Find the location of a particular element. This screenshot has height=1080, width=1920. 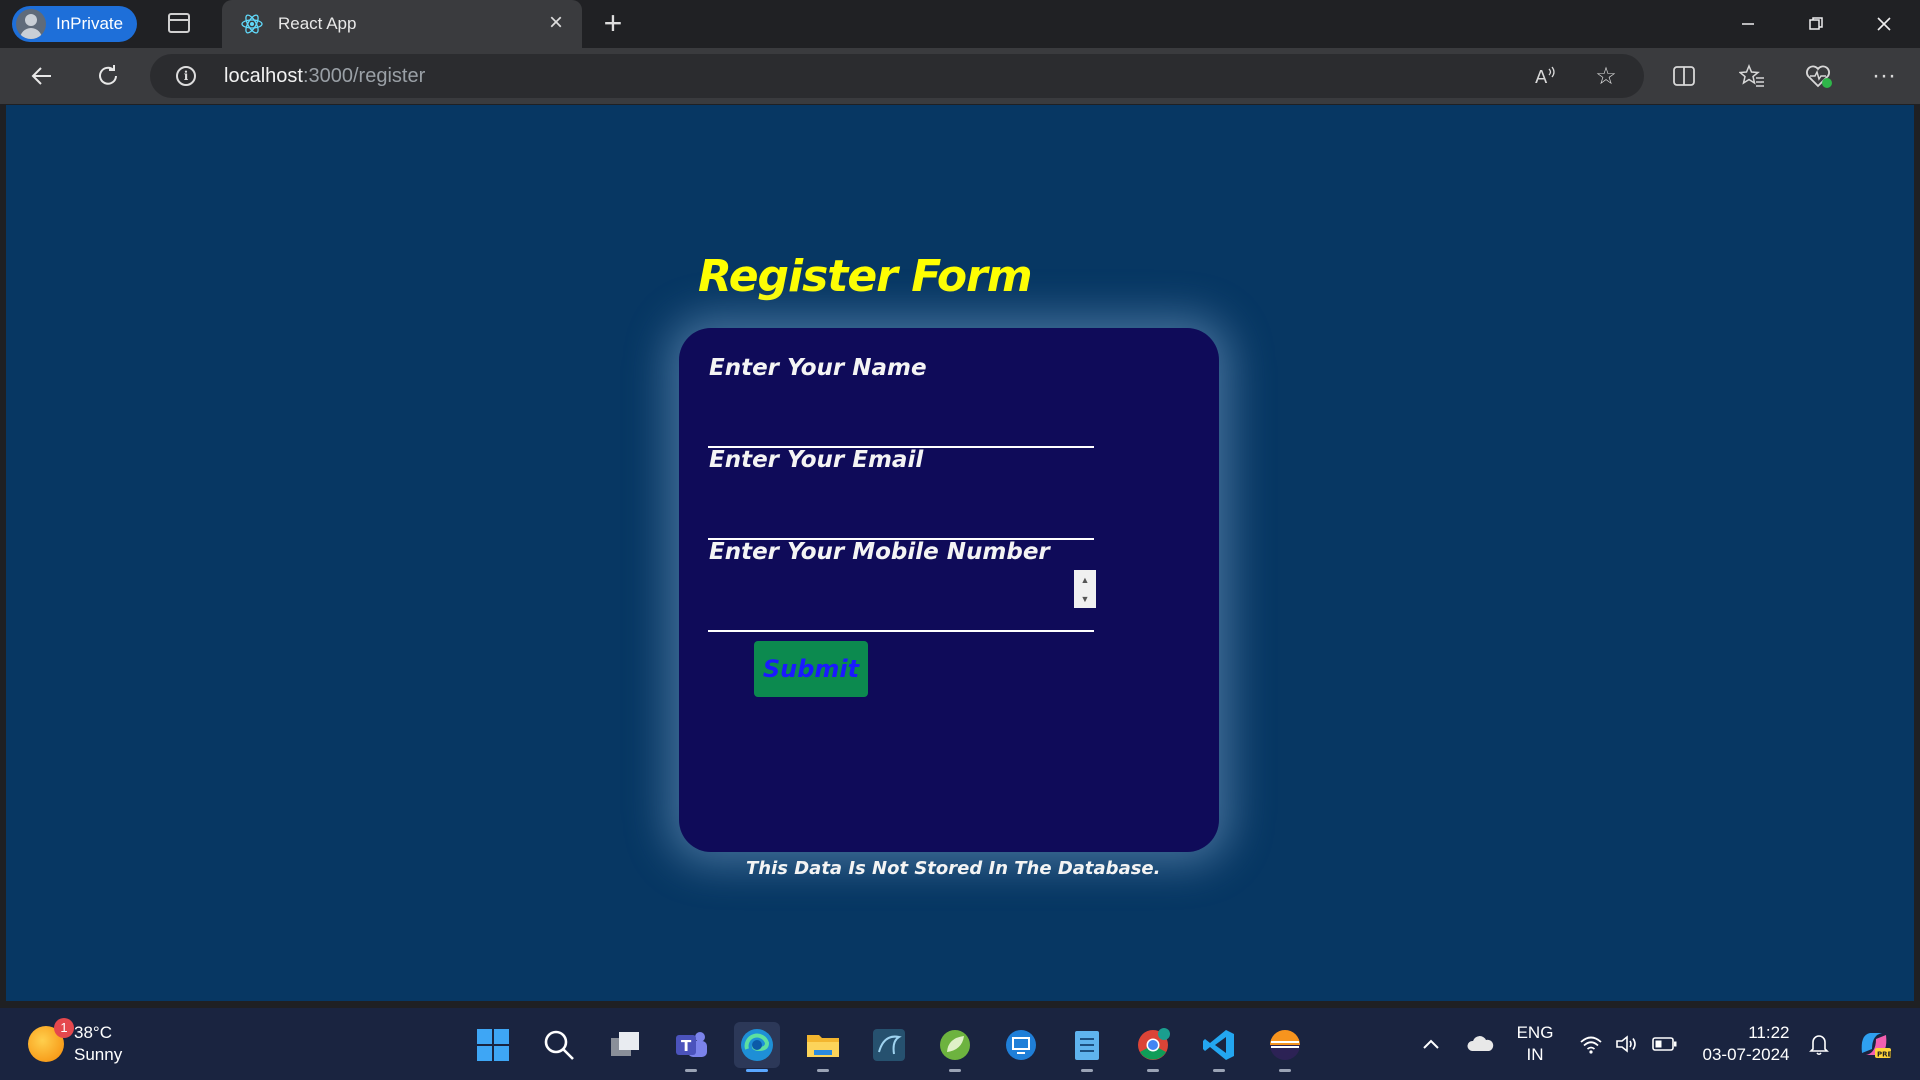

copilot-button: PRE is located at coordinates (1874, 1044).